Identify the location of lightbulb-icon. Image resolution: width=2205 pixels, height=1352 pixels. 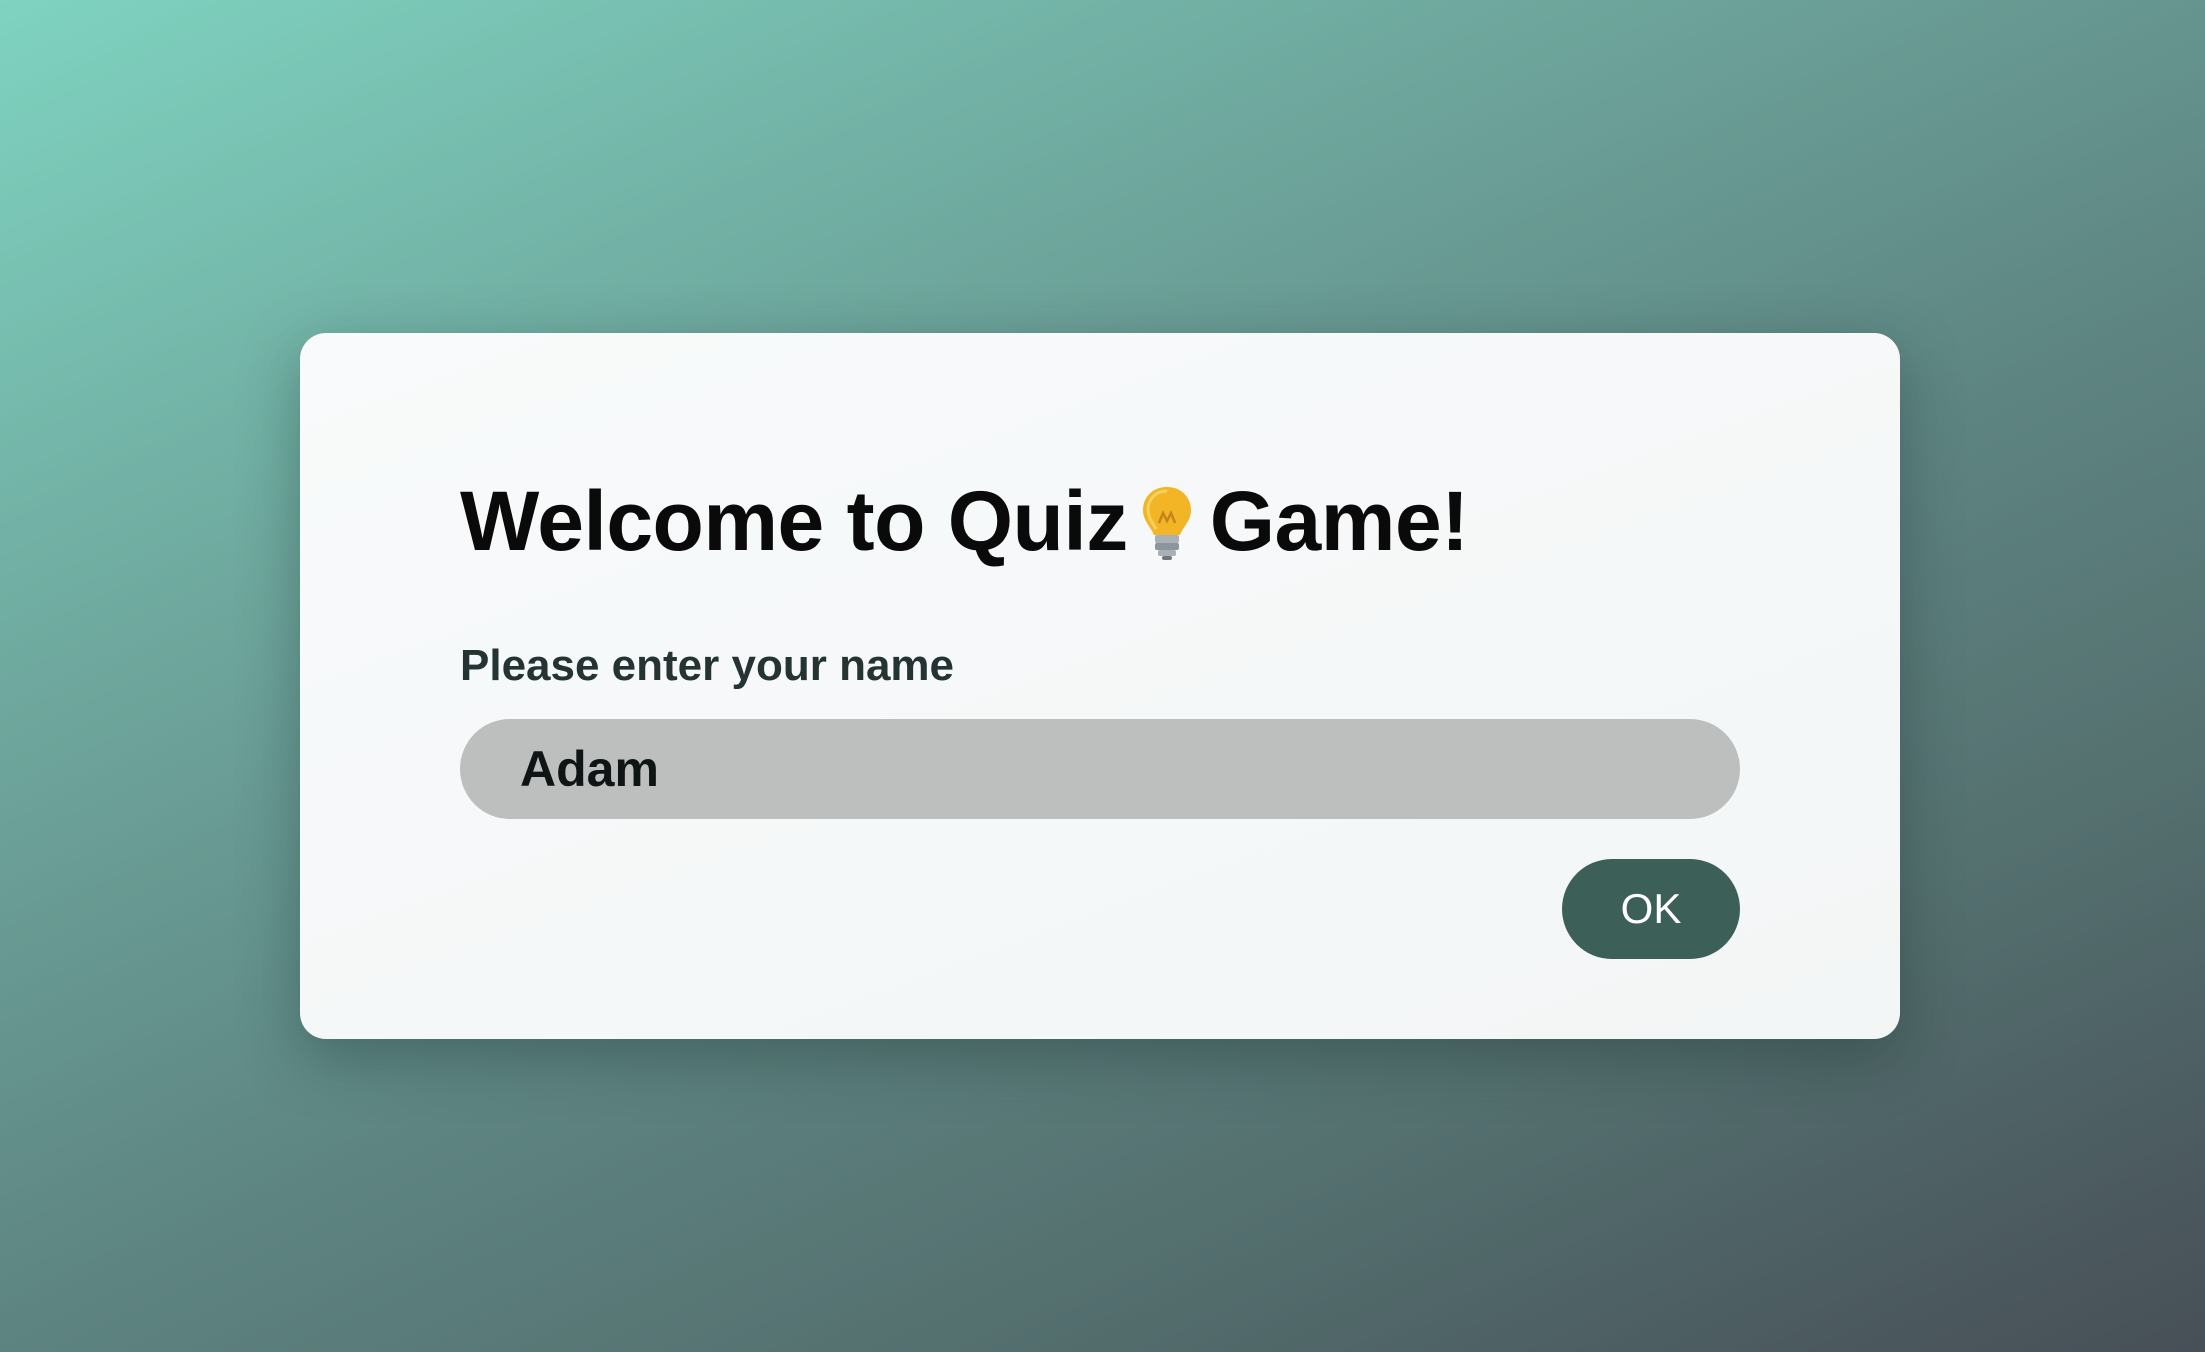
(1167, 522).